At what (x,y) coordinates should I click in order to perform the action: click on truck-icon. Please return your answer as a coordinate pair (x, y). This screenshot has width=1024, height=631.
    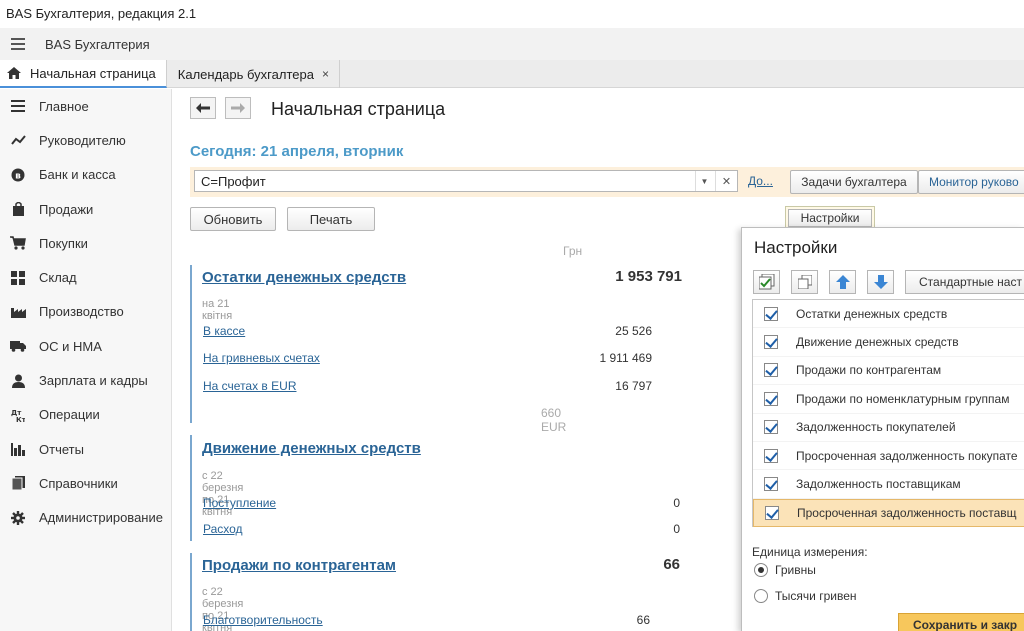
    Looking at the image, I should click on (18, 346).